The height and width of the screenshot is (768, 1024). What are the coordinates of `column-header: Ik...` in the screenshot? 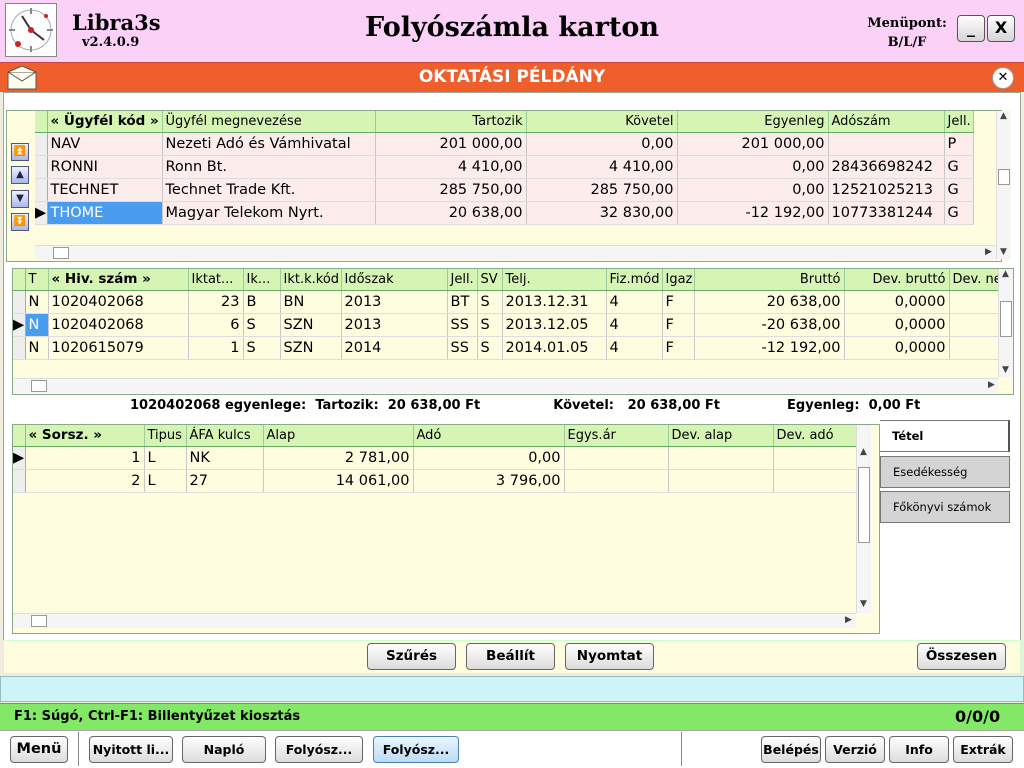 It's located at (262, 280).